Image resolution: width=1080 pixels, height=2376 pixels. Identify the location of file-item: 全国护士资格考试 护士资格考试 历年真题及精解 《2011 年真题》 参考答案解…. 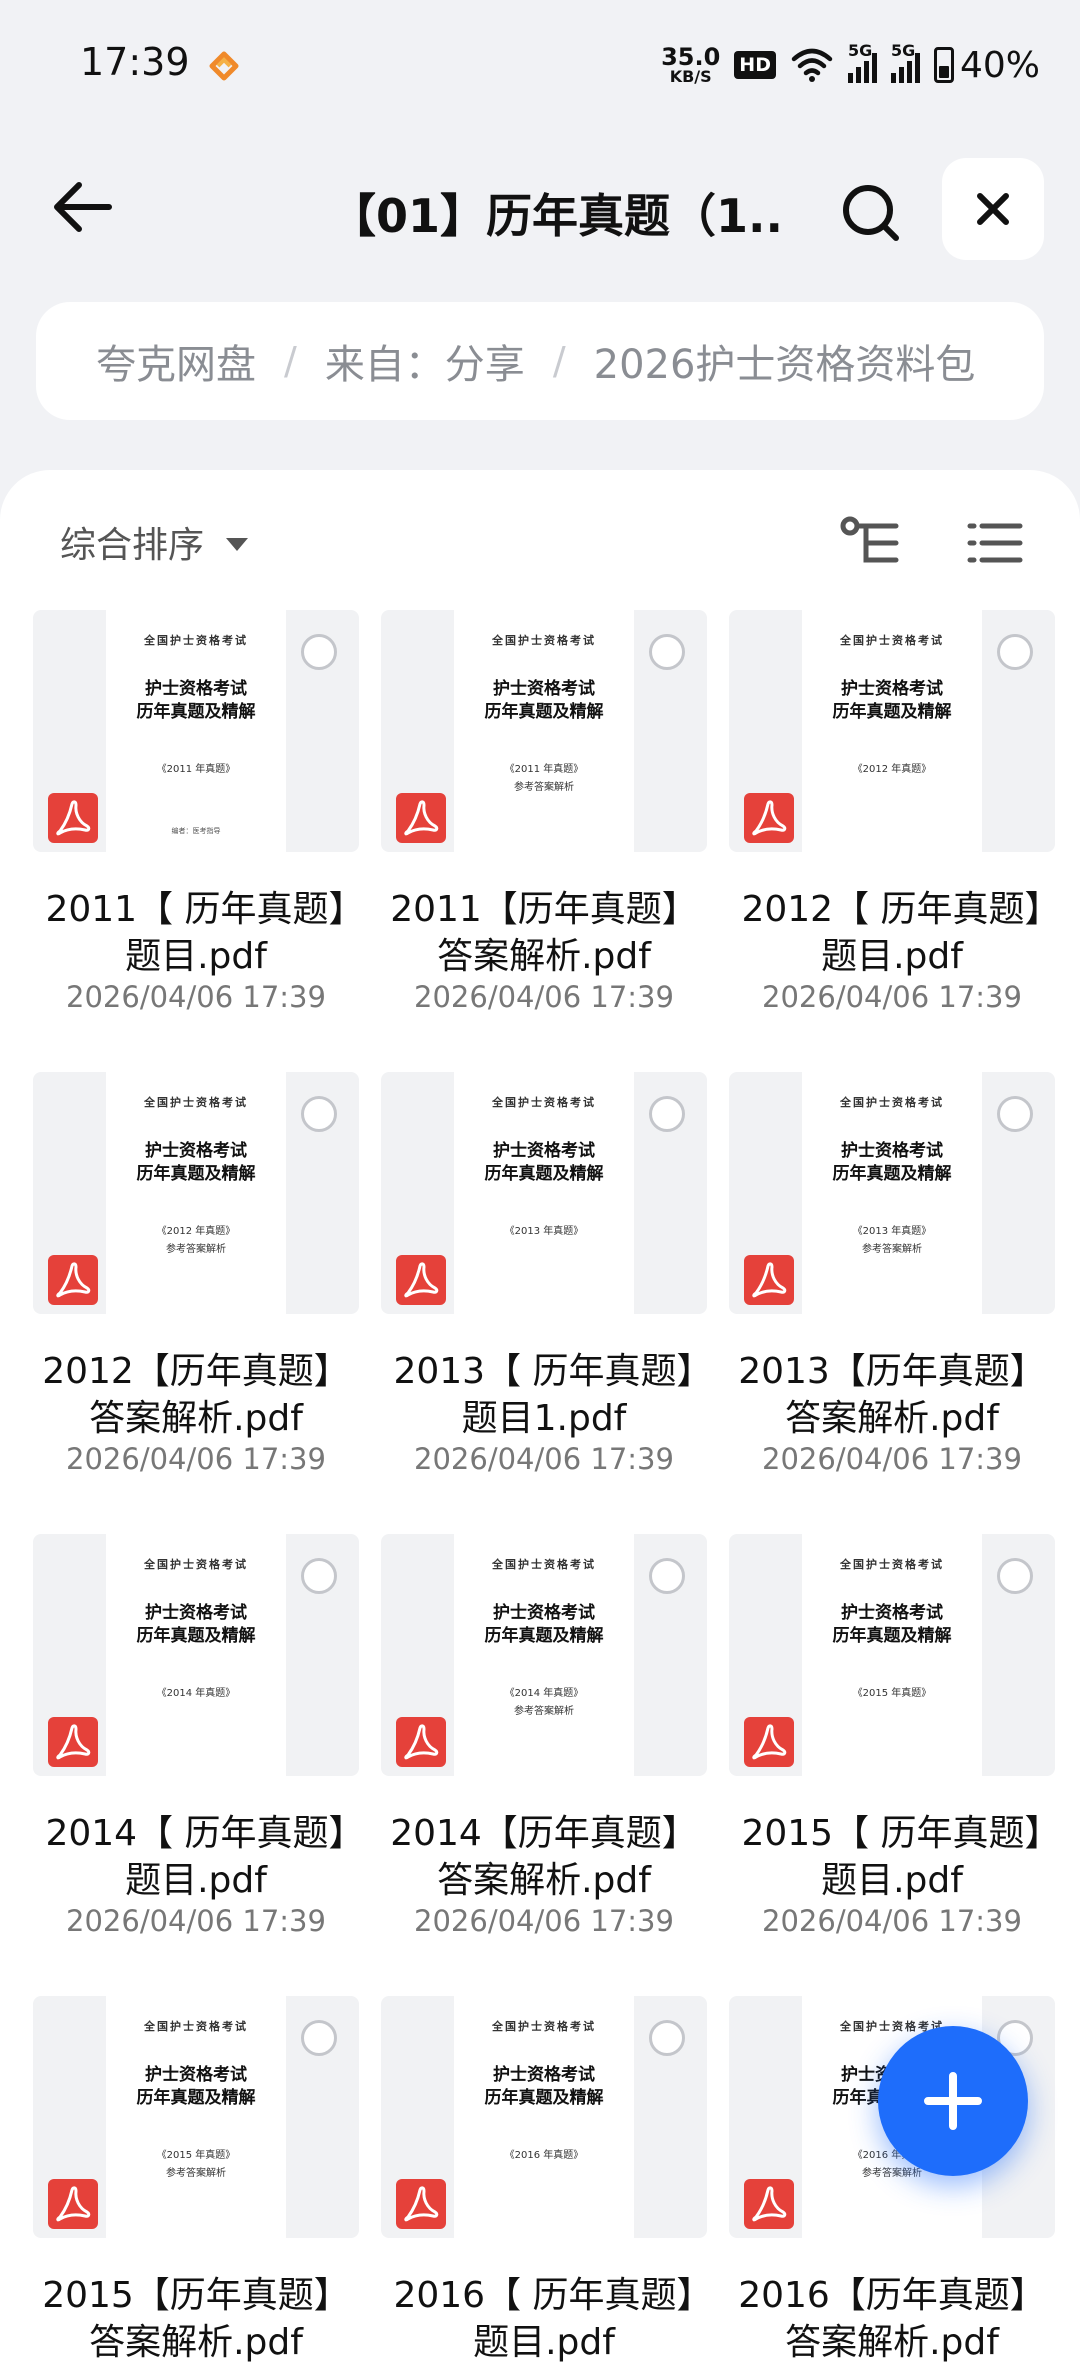
(544, 815).